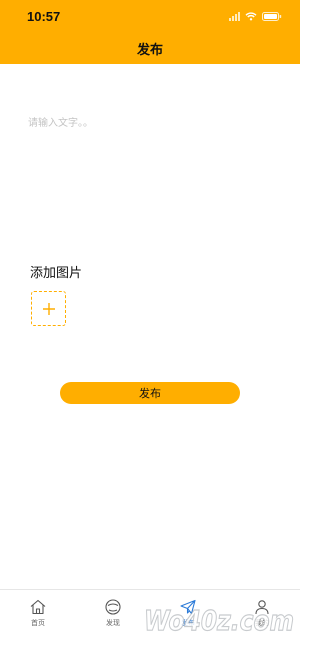 The image size is (320, 649). What do you see at coordinates (150, 174) in the screenshot?
I see `post-text-input` at bounding box center [150, 174].